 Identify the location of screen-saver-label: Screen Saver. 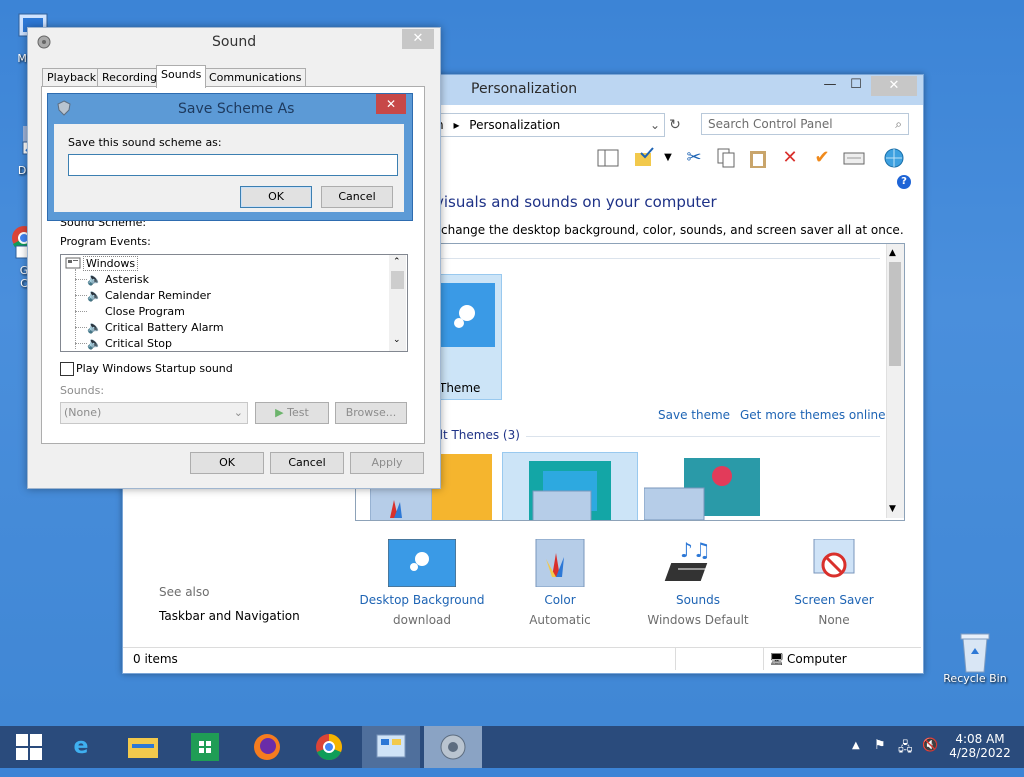
(834, 600).